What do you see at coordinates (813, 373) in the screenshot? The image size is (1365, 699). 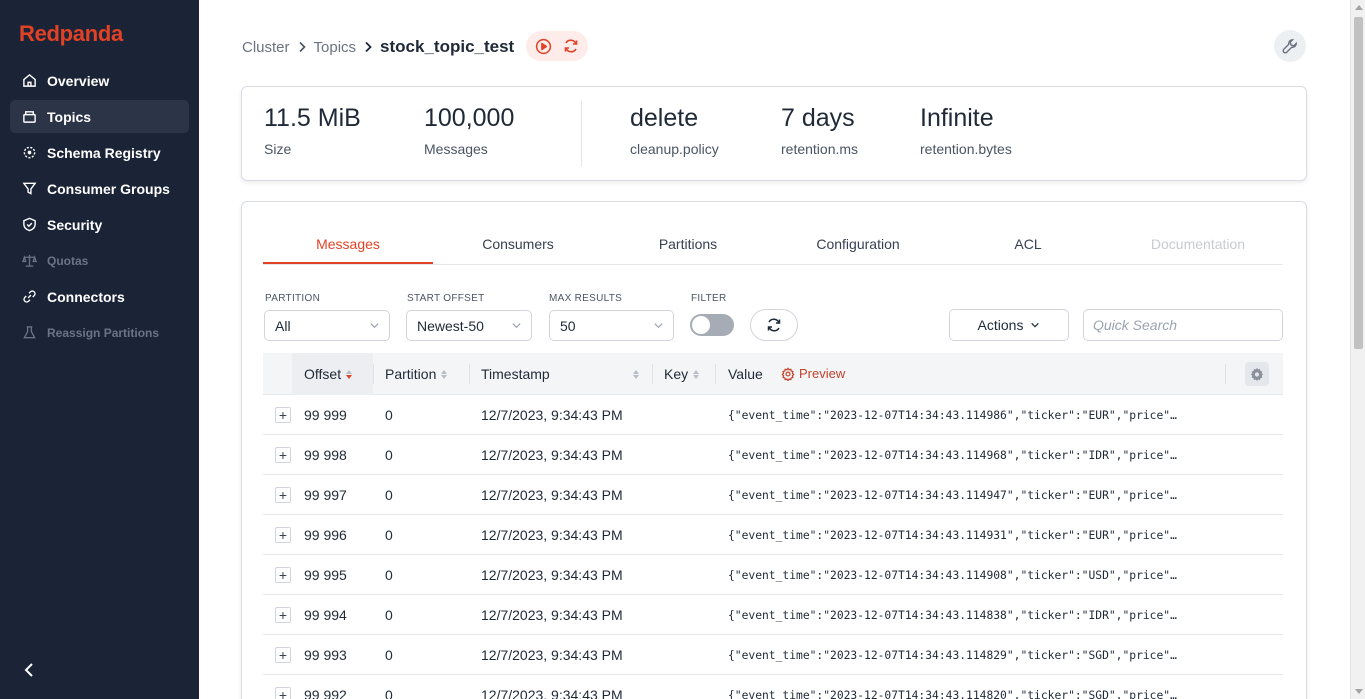 I see `preview-button: Preview` at bounding box center [813, 373].